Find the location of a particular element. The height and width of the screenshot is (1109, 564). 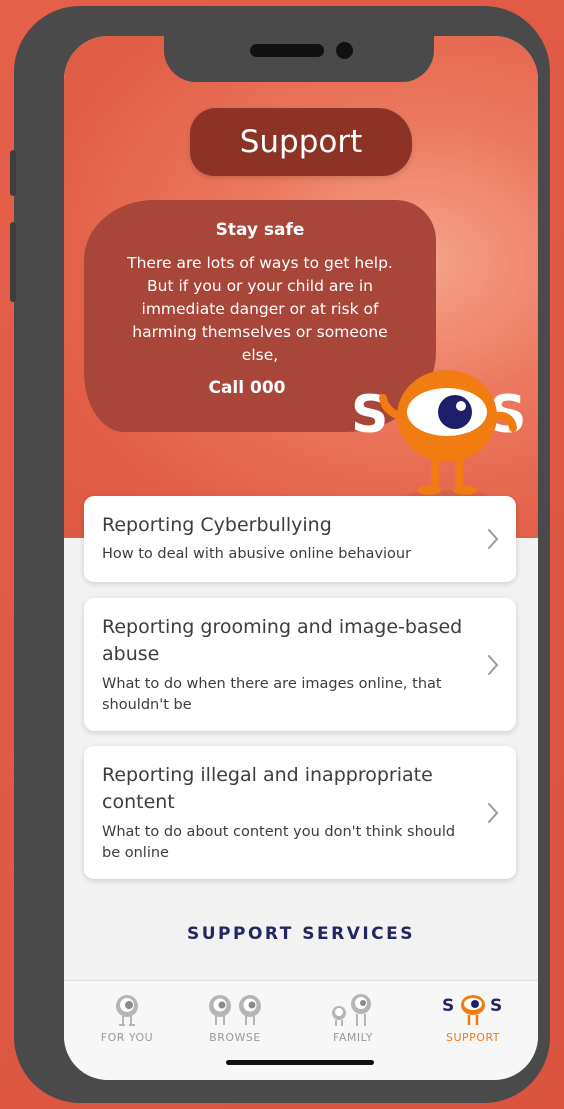

tab-label: FAMILY is located at coordinates (353, 1037).